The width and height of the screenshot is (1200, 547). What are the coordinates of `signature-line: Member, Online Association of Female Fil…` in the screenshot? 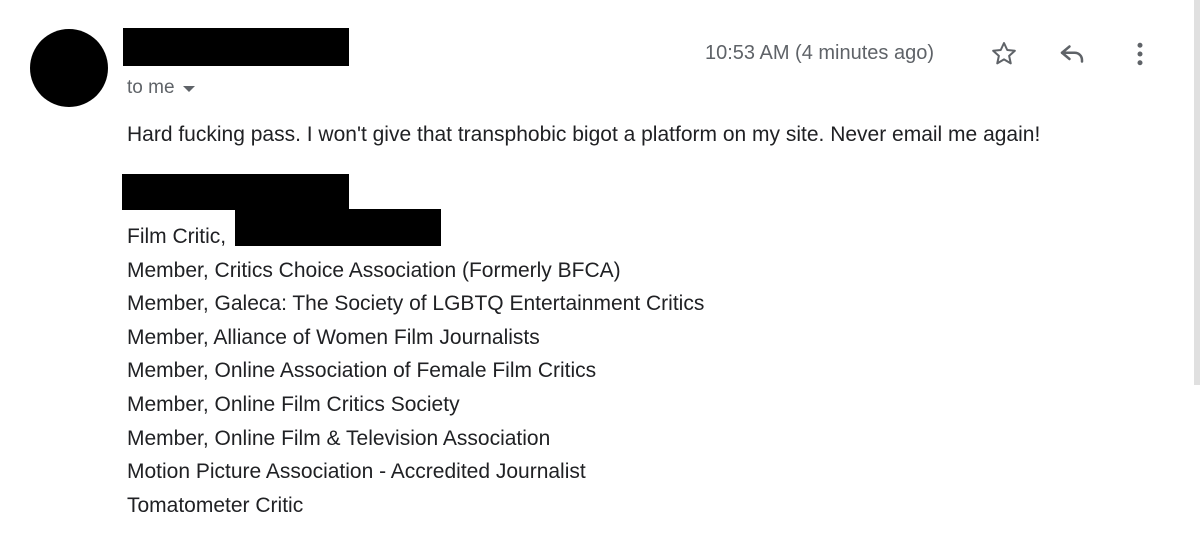 It's located at (362, 371).